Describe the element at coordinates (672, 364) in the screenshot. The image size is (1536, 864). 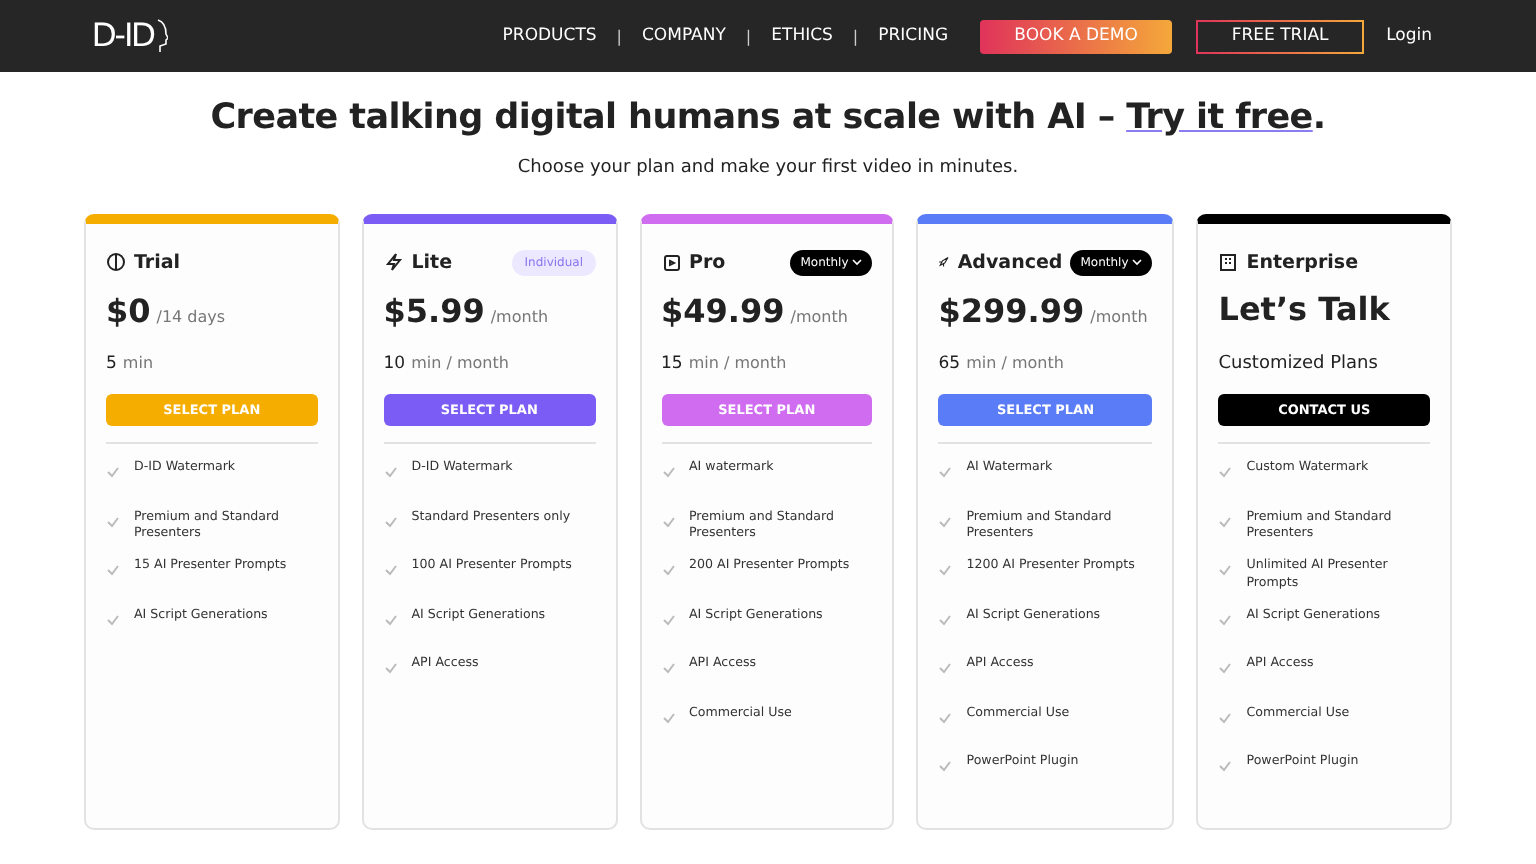
I see `minutes-count: 15` at that location.